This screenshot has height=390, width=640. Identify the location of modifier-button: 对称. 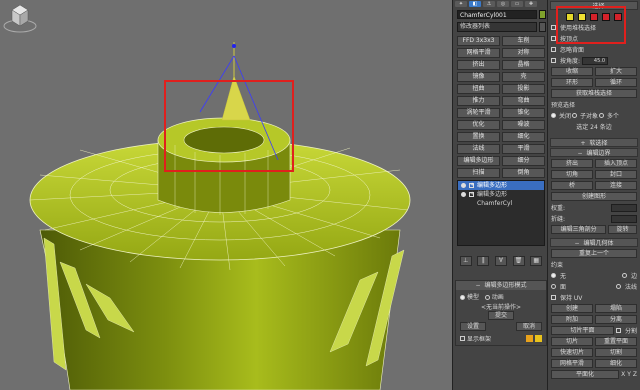
(523, 53).